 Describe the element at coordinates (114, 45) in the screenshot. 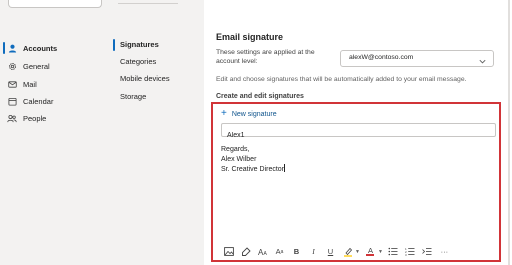

I see `subnav-selection-indicator` at that location.